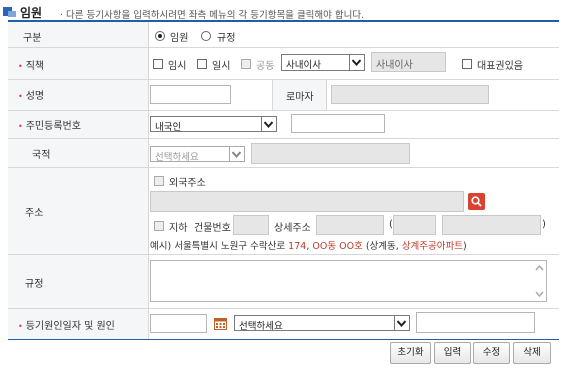  What do you see at coordinates (467, 64) in the screenshot?
I see `representative-checkbox` at bounding box center [467, 64].